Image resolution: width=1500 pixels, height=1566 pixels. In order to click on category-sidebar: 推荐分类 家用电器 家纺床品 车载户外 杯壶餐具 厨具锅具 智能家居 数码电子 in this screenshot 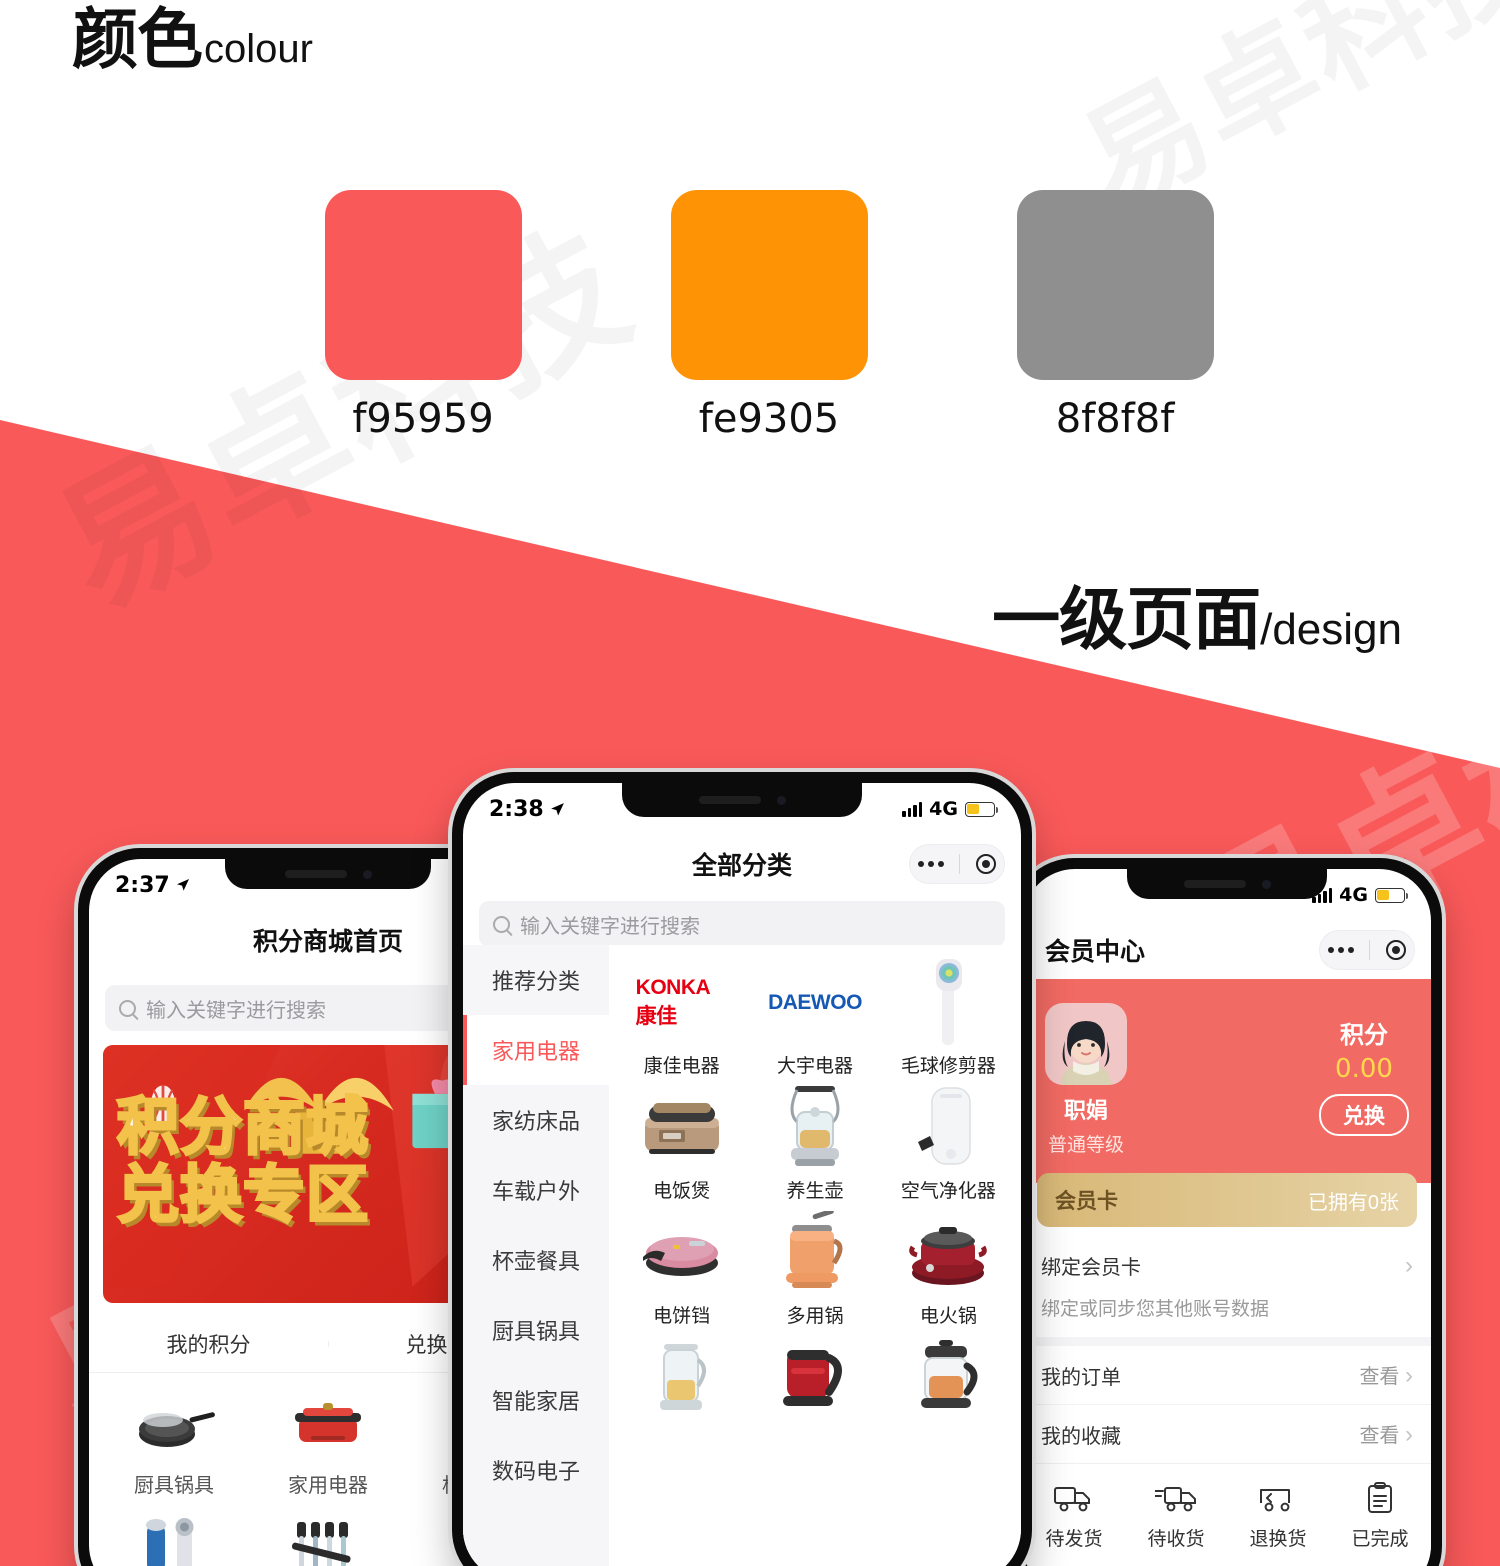, I will do `click(536, 1255)`.